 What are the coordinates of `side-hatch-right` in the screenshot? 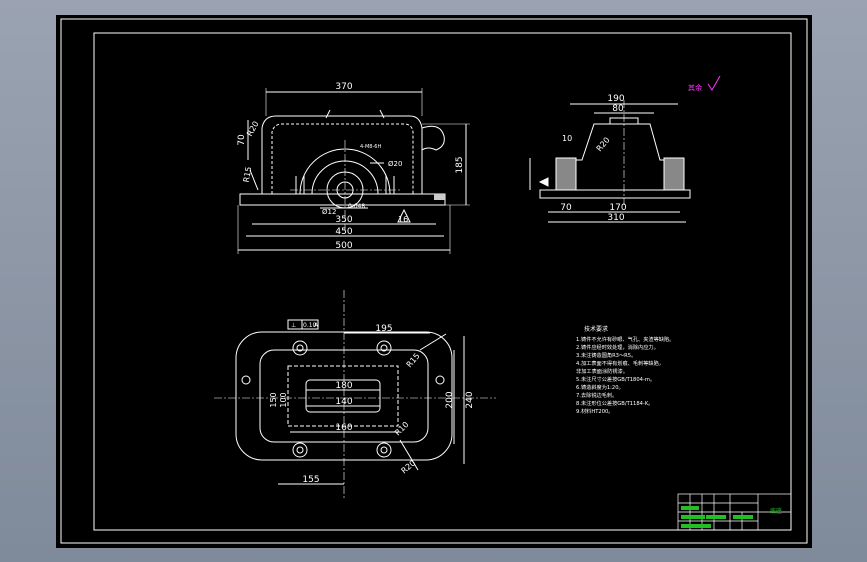 It's located at (674, 174).